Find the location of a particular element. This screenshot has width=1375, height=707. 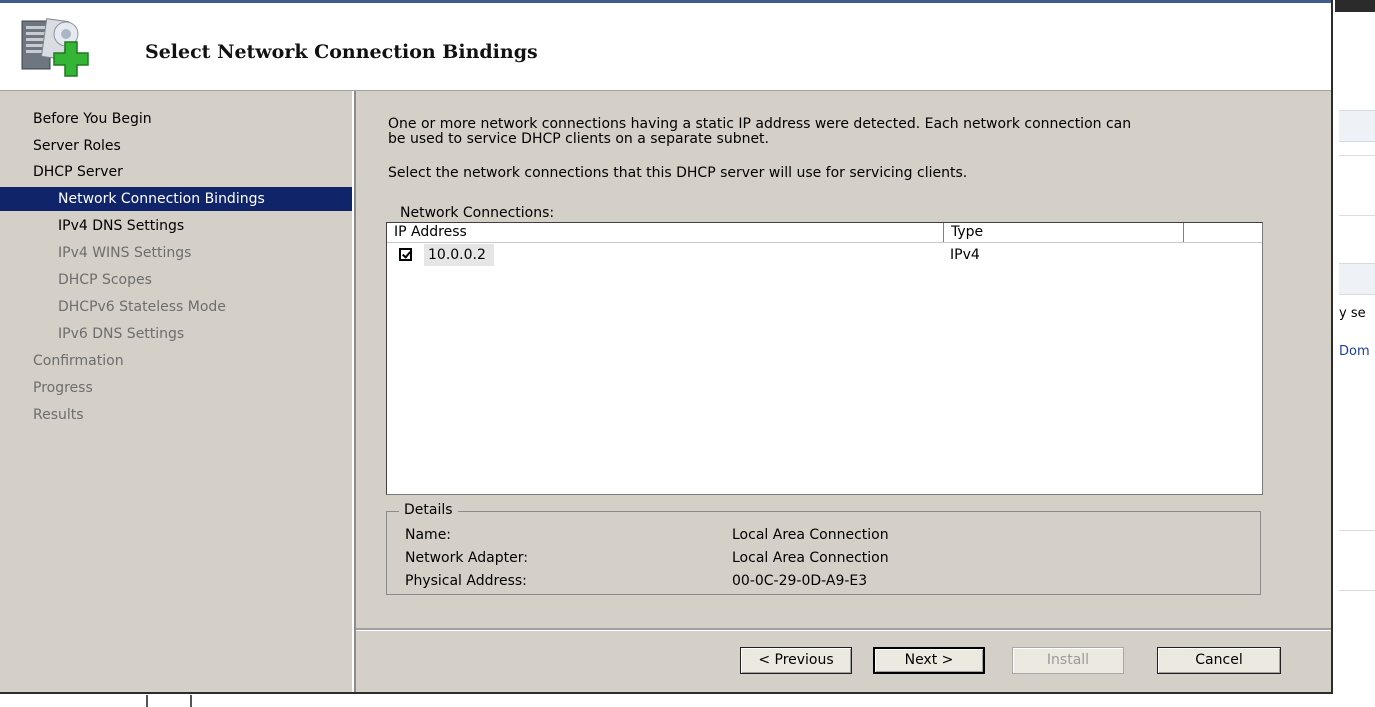

list-header: IP Address Type is located at coordinates (824, 233).